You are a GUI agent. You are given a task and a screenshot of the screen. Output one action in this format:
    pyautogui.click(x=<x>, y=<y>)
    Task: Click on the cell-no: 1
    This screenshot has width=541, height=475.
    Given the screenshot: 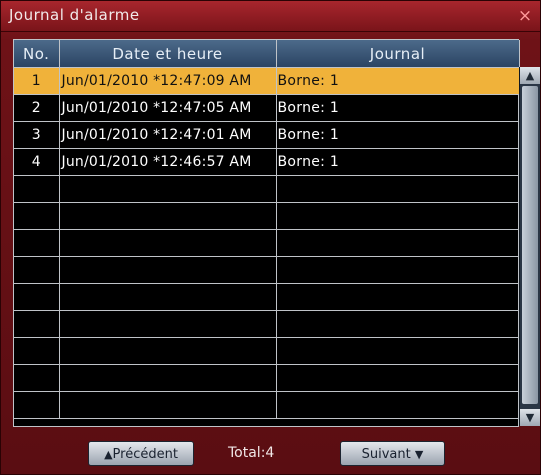 What is the action you would take?
    pyautogui.click(x=37, y=81)
    